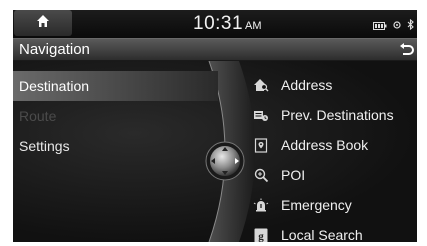 Image resolution: width=427 pixels, height=246 pixels. I want to click on status-bar: 10:31 AM, so click(215, 24).